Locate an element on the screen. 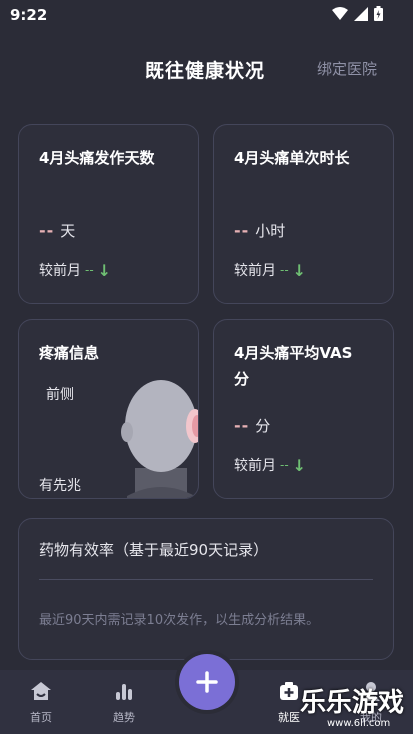 This screenshot has width=413, height=734. nav-trend-label: 趋势 is located at coordinates (124, 717).